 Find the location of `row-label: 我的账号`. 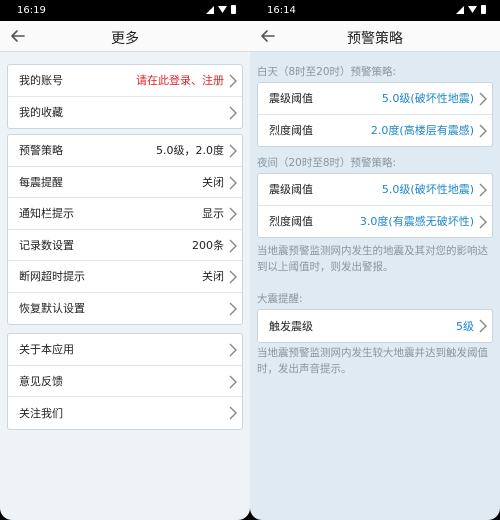

row-label: 我的账号 is located at coordinates (41, 81).